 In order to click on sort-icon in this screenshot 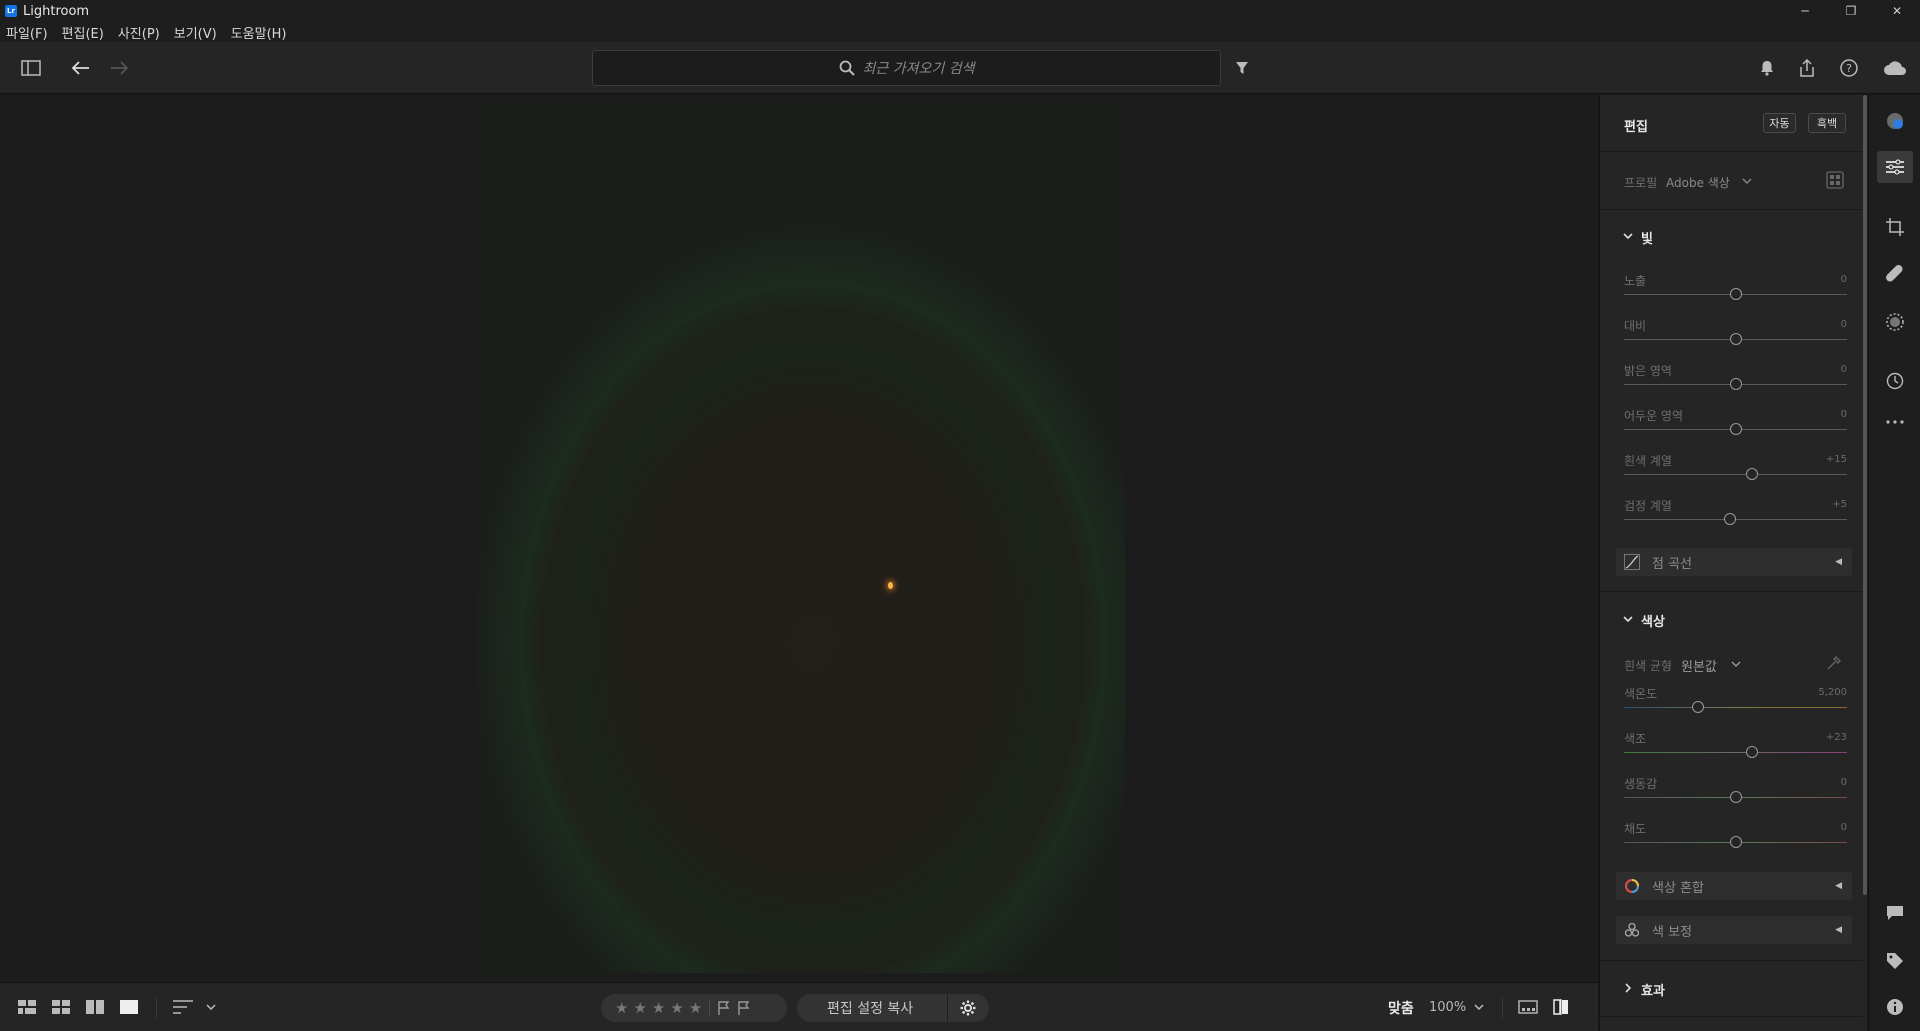, I will do `click(183, 1007)`.